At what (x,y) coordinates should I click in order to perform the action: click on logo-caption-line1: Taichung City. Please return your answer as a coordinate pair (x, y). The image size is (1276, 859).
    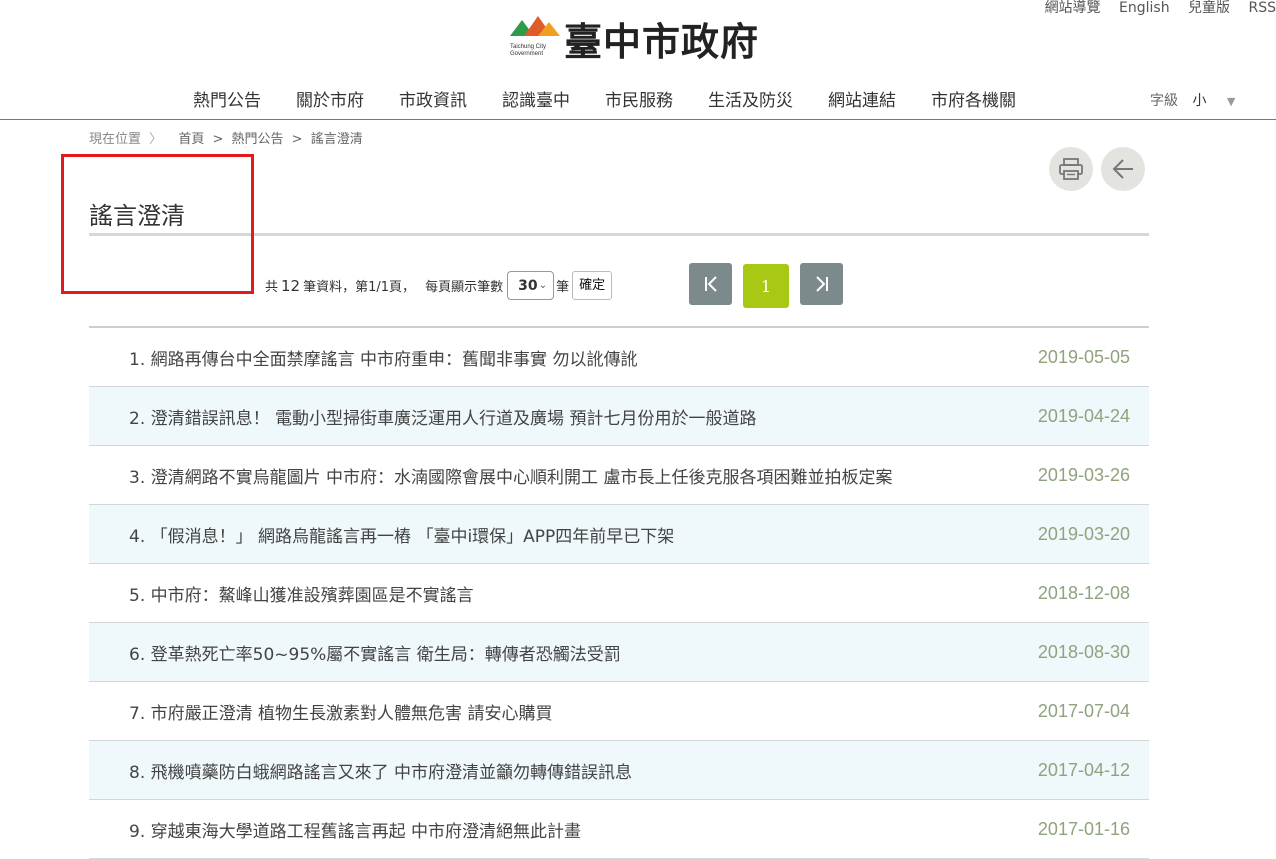
    Looking at the image, I should click on (528, 47).